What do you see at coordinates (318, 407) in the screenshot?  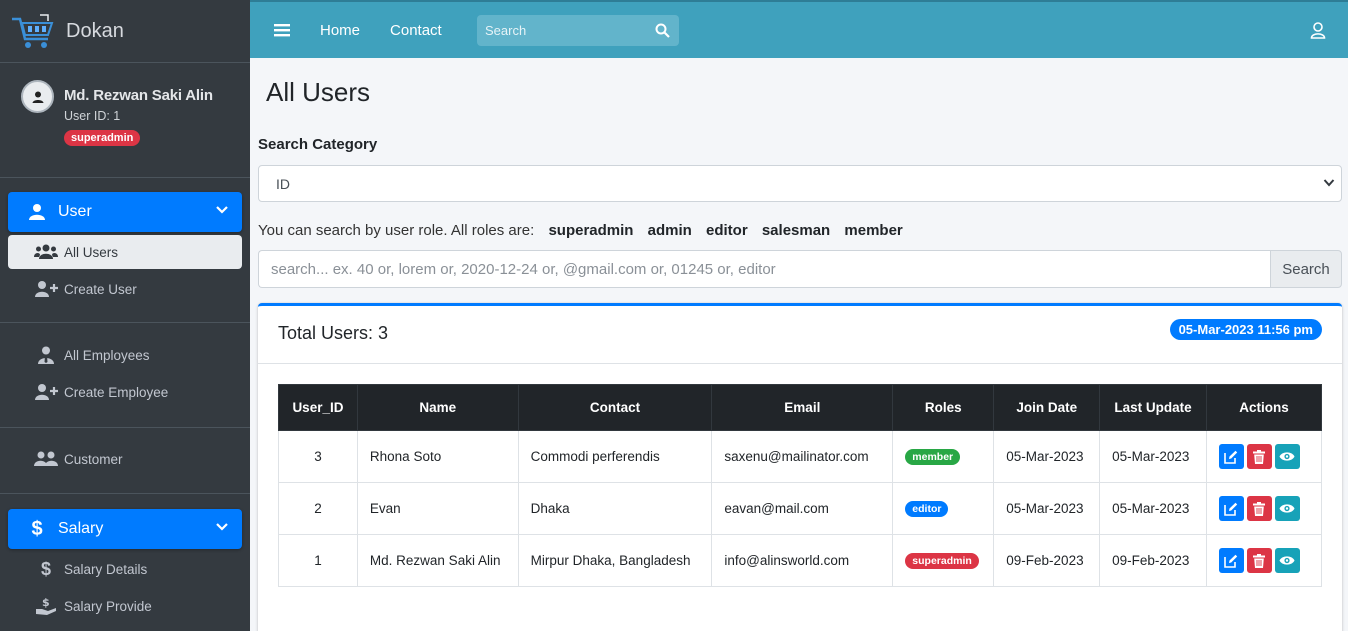 I see `column-header: User_ID` at bounding box center [318, 407].